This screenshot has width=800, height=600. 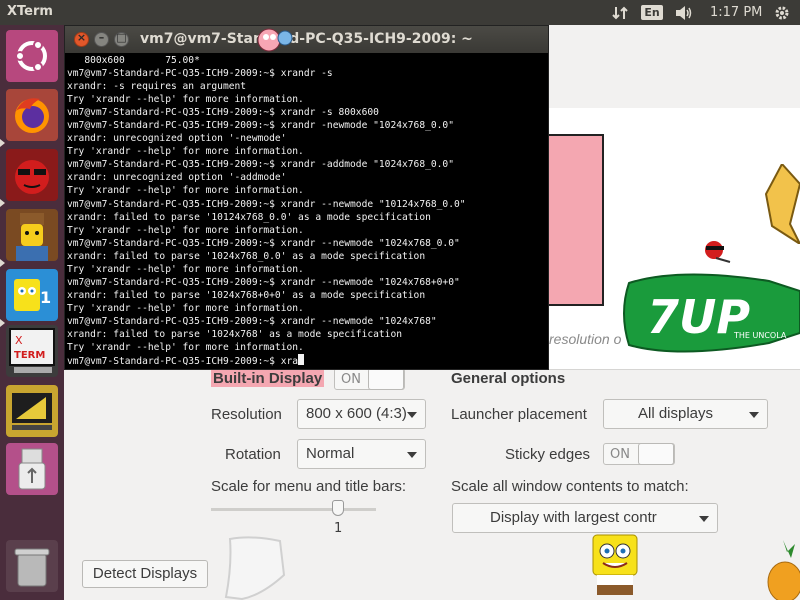 I want to click on launcher-placement-dropdown: All displays, so click(x=685, y=414).